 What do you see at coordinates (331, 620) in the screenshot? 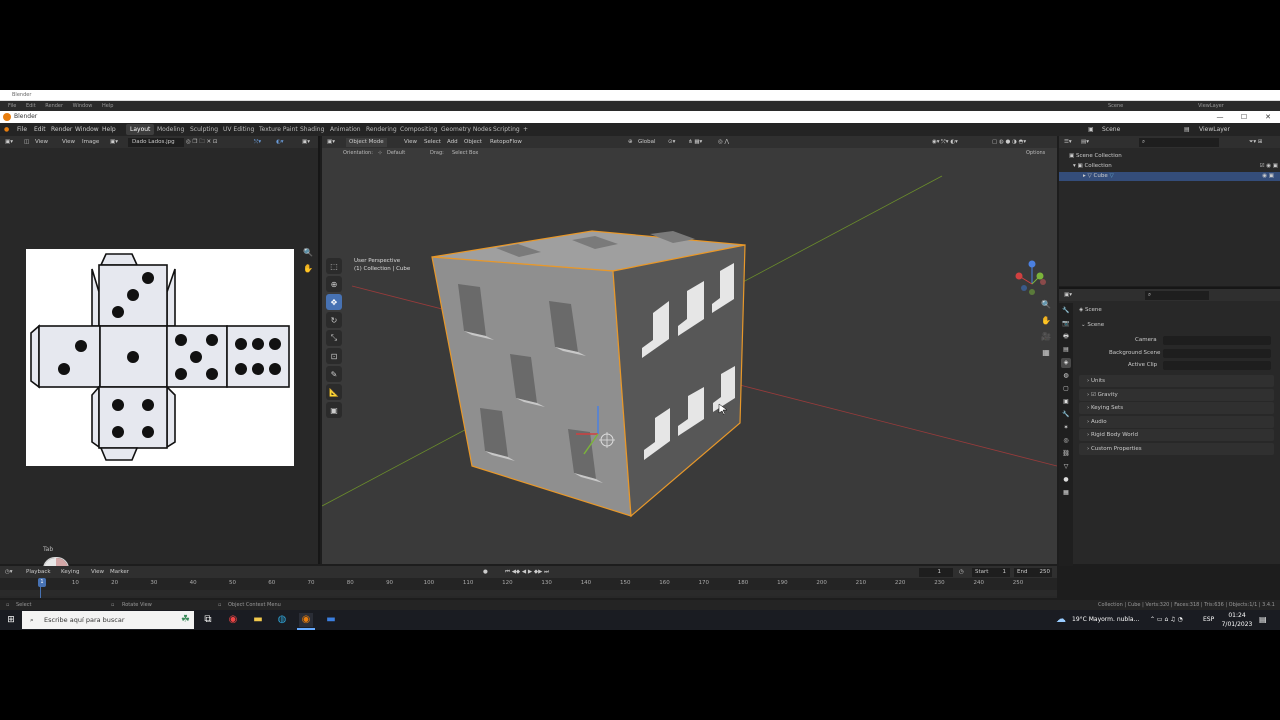
I see `app-taskbar-icon: ▬` at bounding box center [331, 620].